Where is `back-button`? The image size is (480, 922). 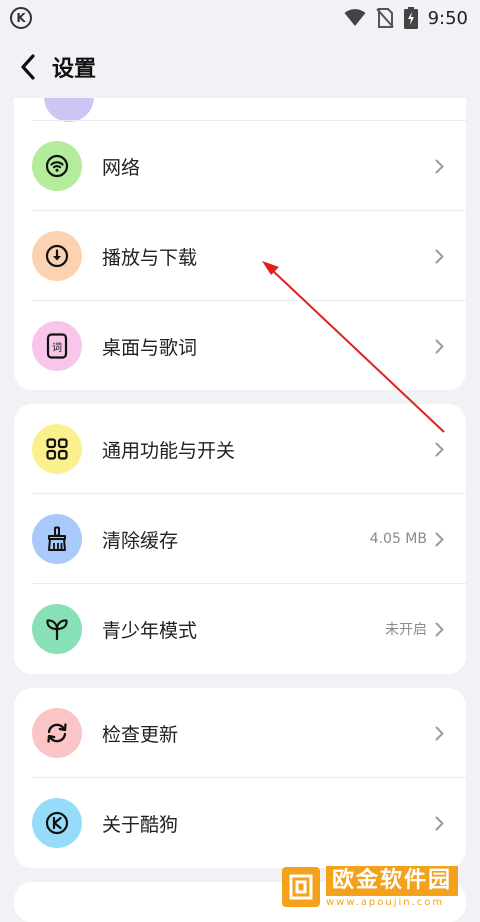
back-button is located at coordinates (28, 67).